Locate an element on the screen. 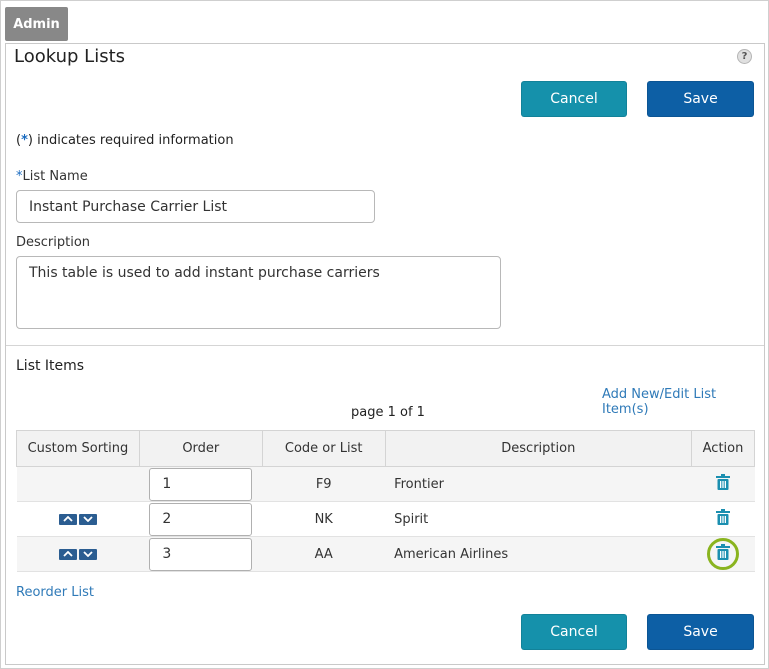 This screenshot has width=769, height=669. admin-tab: Admin is located at coordinates (36, 24).